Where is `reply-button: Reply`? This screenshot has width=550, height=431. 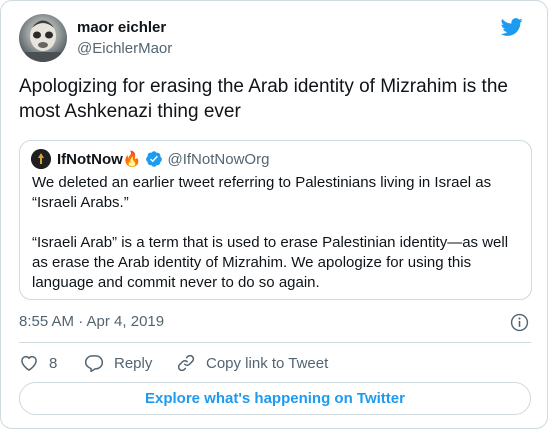
reply-button: Reply is located at coordinates (130, 363).